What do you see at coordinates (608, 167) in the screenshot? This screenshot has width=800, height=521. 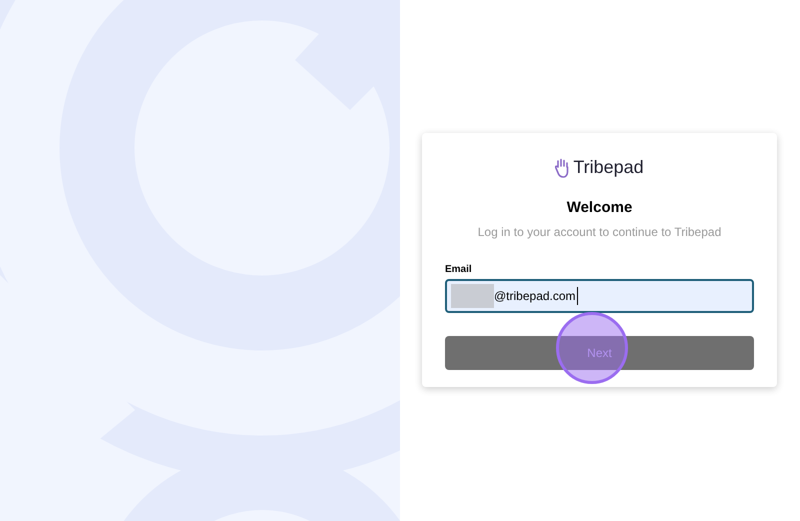 I see `brand-logo: Tribepad` at bounding box center [608, 167].